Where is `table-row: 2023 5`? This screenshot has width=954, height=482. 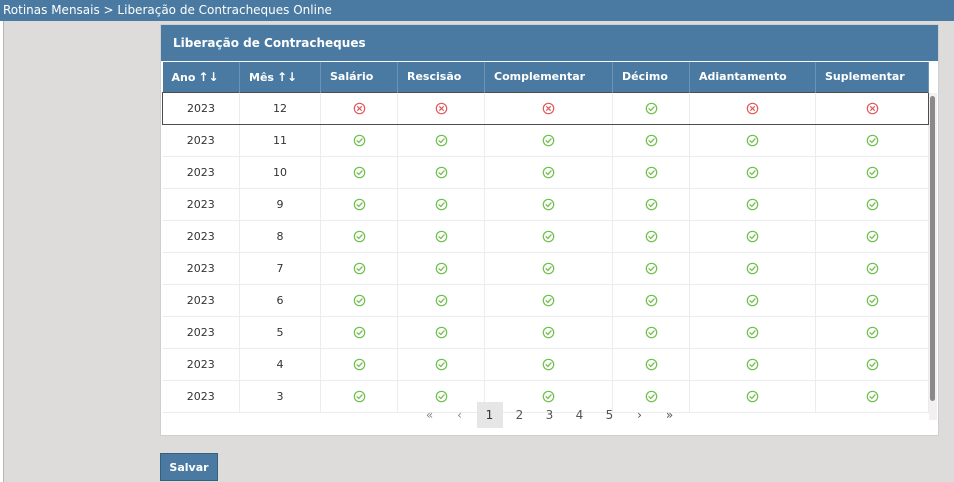 table-row: 2023 5 is located at coordinates (545, 332).